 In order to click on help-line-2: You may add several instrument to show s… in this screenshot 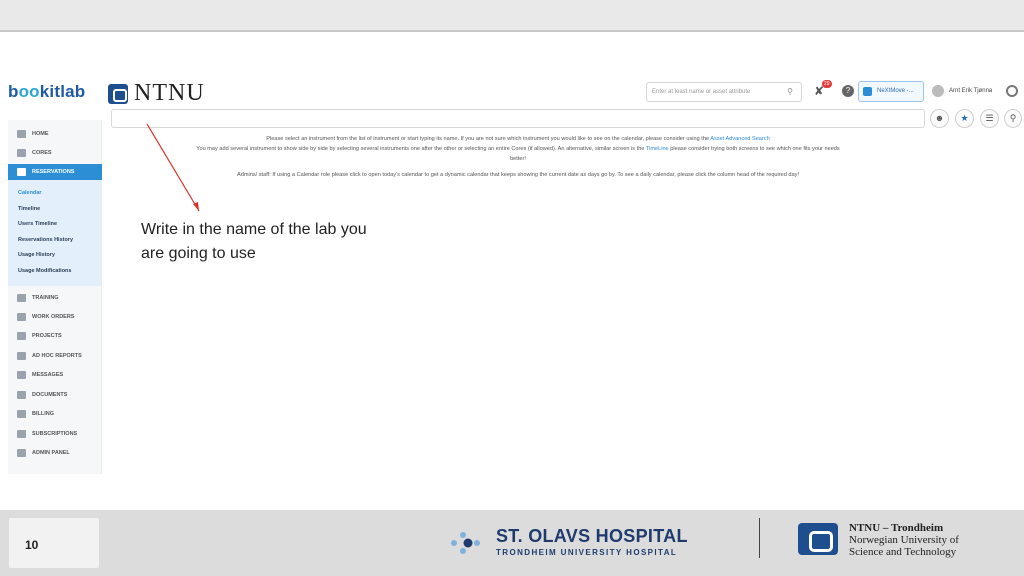, I will do `click(518, 149)`.